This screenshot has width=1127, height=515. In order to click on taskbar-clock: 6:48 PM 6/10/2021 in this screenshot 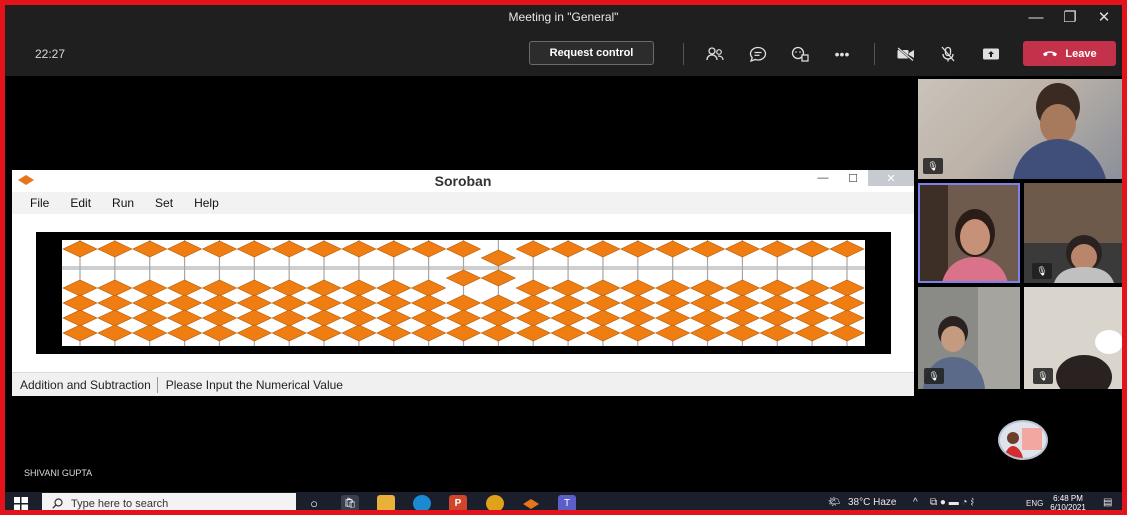, I will do `click(1068, 503)`.